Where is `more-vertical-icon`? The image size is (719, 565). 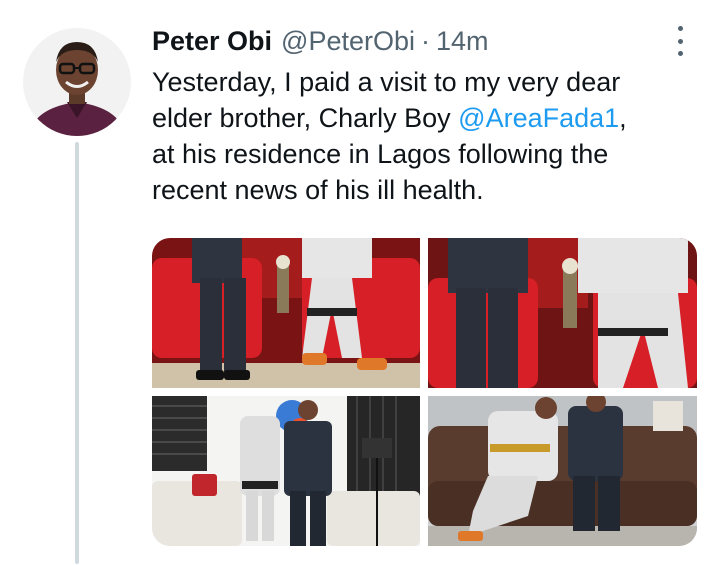 more-vertical-icon is located at coordinates (680, 41).